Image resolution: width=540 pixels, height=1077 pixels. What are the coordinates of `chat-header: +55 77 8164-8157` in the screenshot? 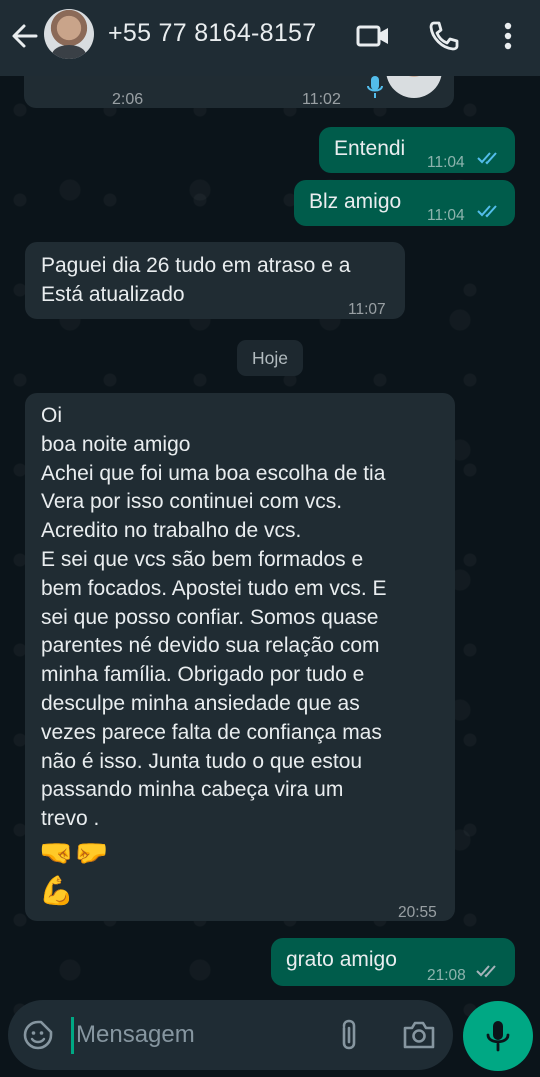 It's located at (270, 38).